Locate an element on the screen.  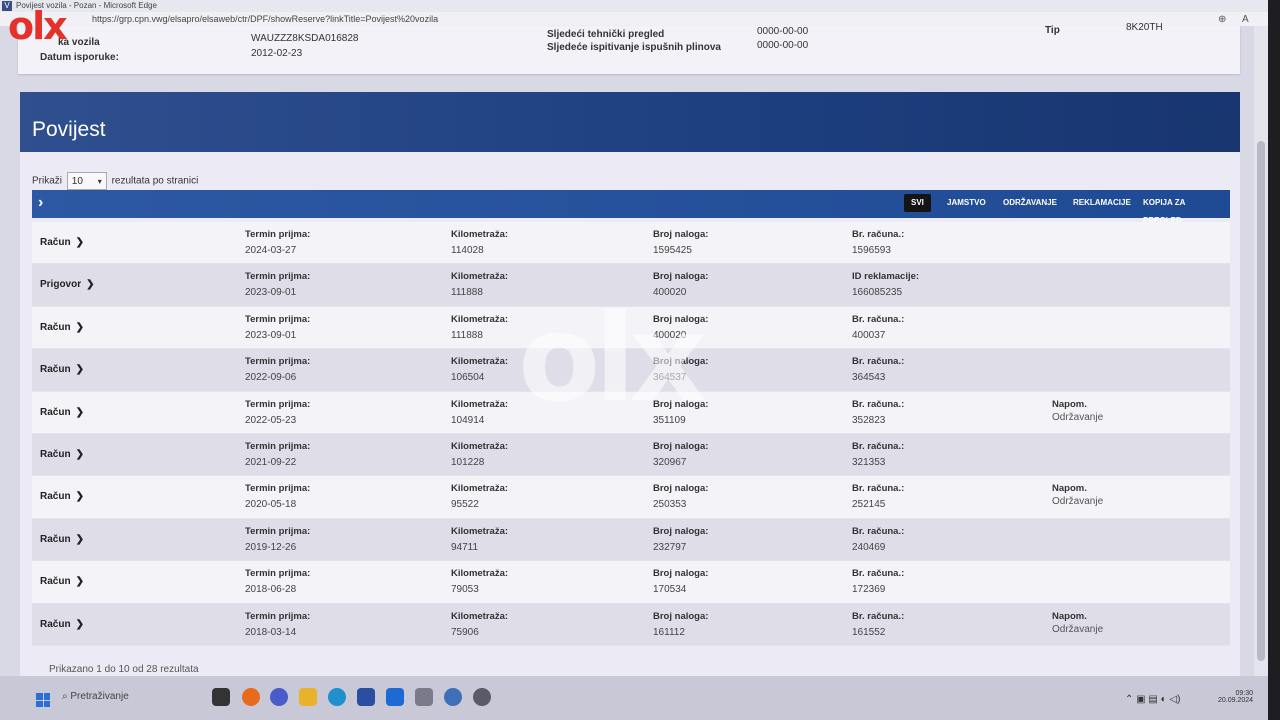
history-title: Povijest is located at coordinates (69, 129).